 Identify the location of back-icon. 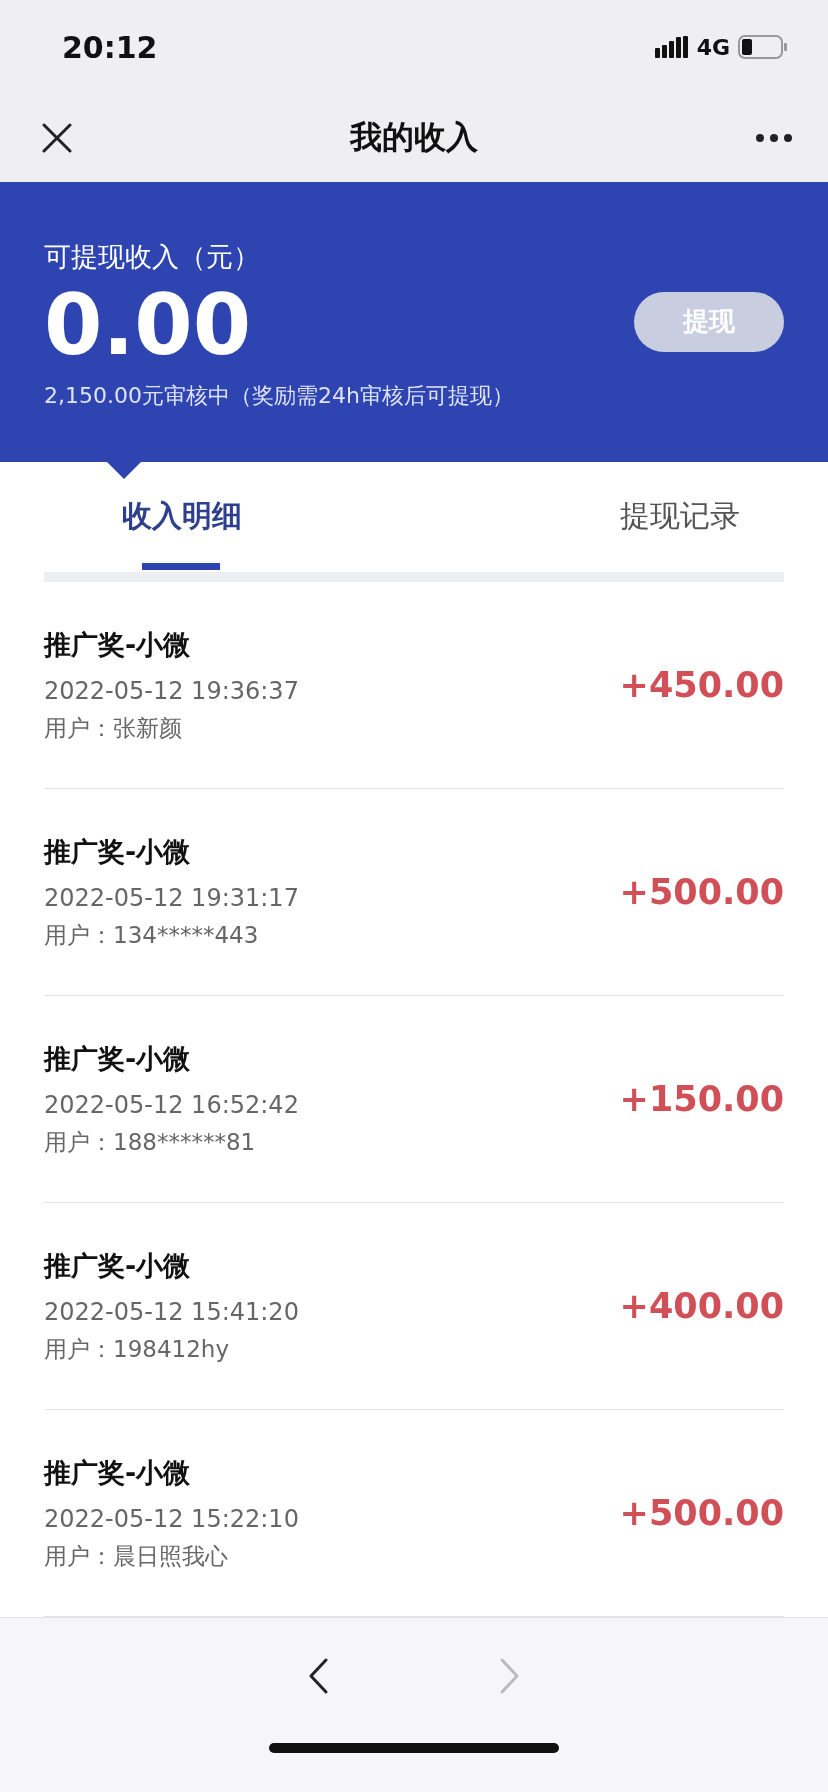
(318, 1676).